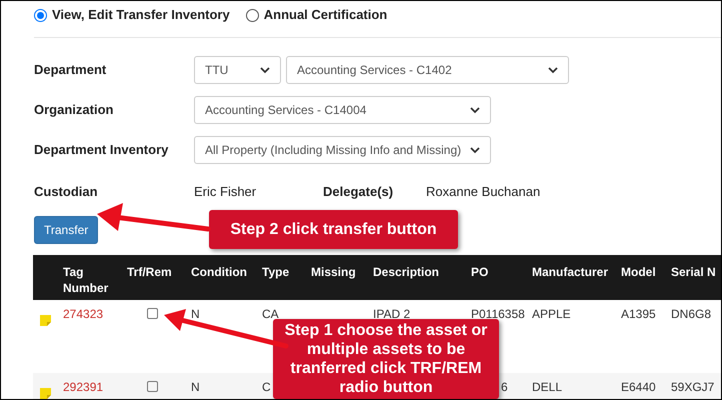 Image resolution: width=722 pixels, height=400 pixels. What do you see at coordinates (149, 271) in the screenshot?
I see `column-header: Trf/Rem` at bounding box center [149, 271].